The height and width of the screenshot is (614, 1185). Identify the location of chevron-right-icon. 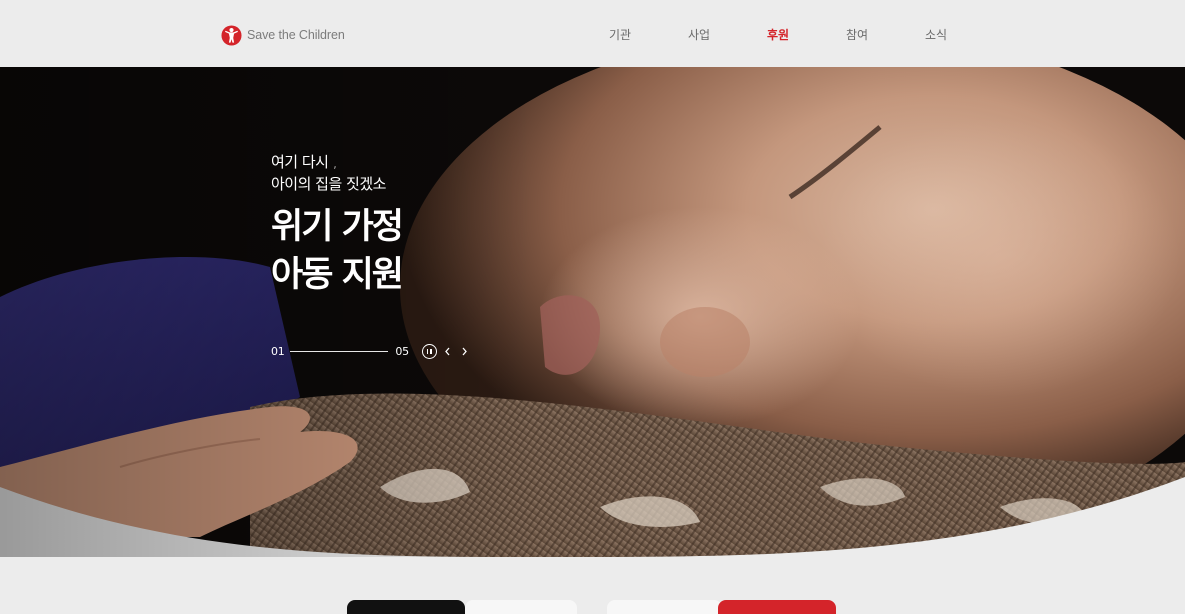
(464, 351).